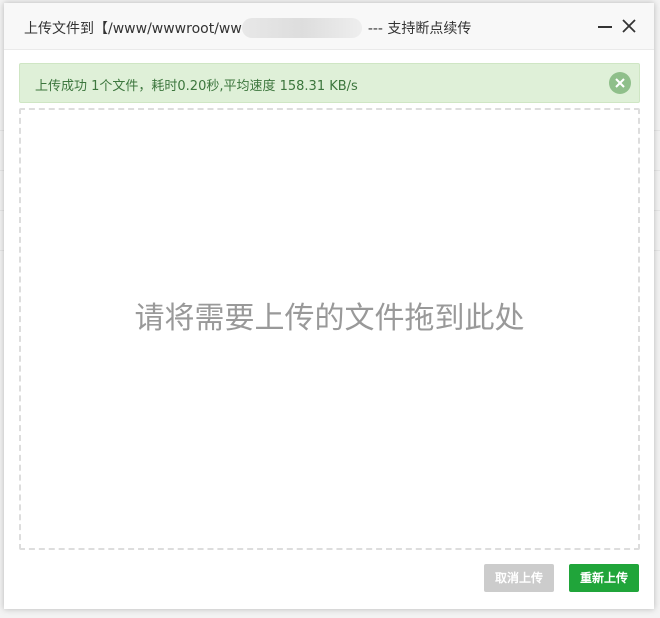 The width and height of the screenshot is (660, 618). I want to click on close-icon, so click(629, 26).